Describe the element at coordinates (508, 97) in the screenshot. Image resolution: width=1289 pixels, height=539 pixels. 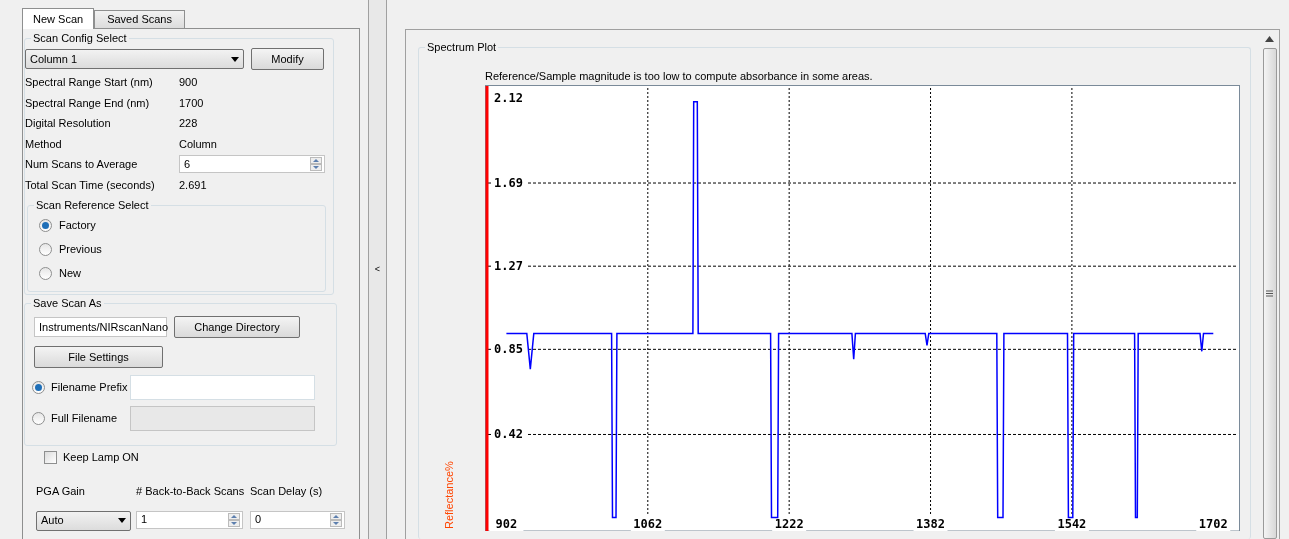
I see `y-tick-label: 2.12` at that location.